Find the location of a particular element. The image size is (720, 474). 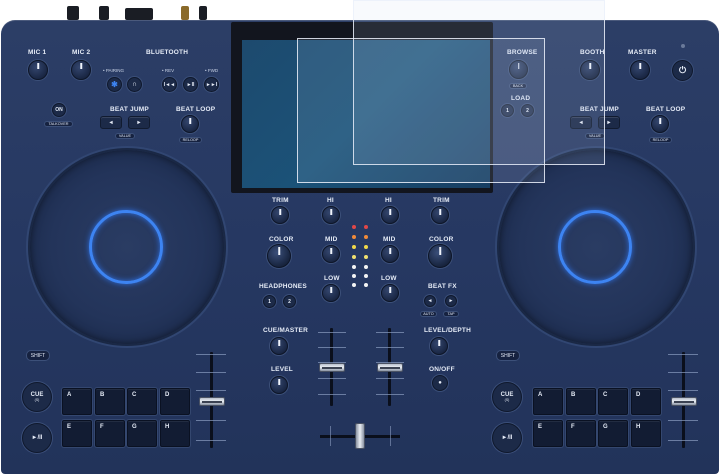

hi-knob-right is located at coordinates (390, 215).